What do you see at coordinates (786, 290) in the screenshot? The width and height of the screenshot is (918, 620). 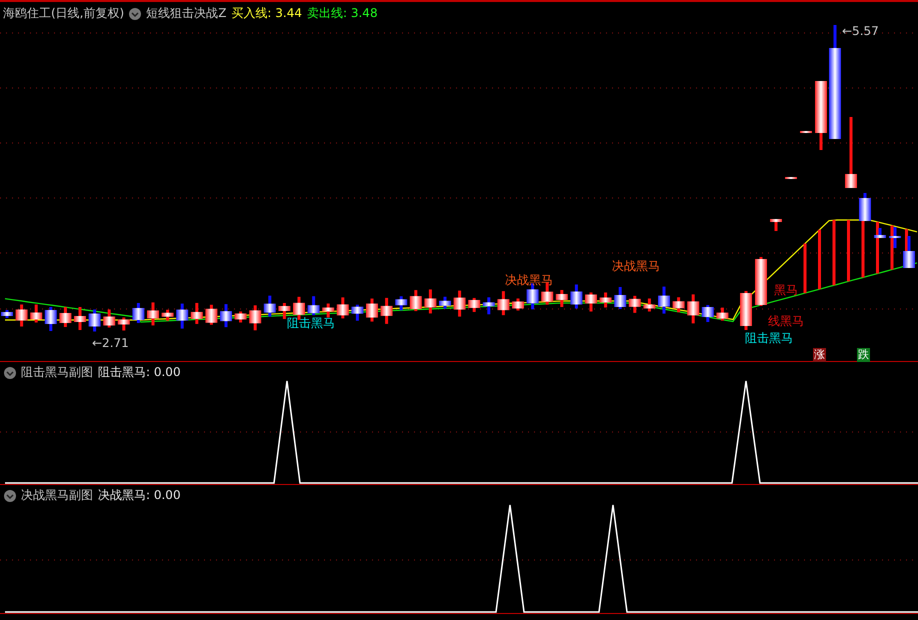 I see `signal-label: 黑马` at bounding box center [786, 290].